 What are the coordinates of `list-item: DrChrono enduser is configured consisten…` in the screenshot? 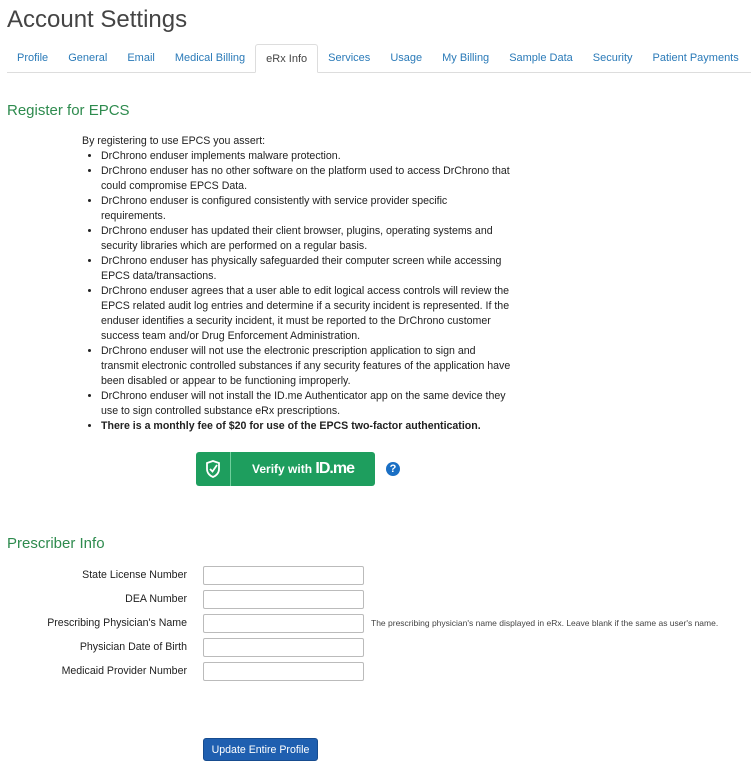 It's located at (306, 209).